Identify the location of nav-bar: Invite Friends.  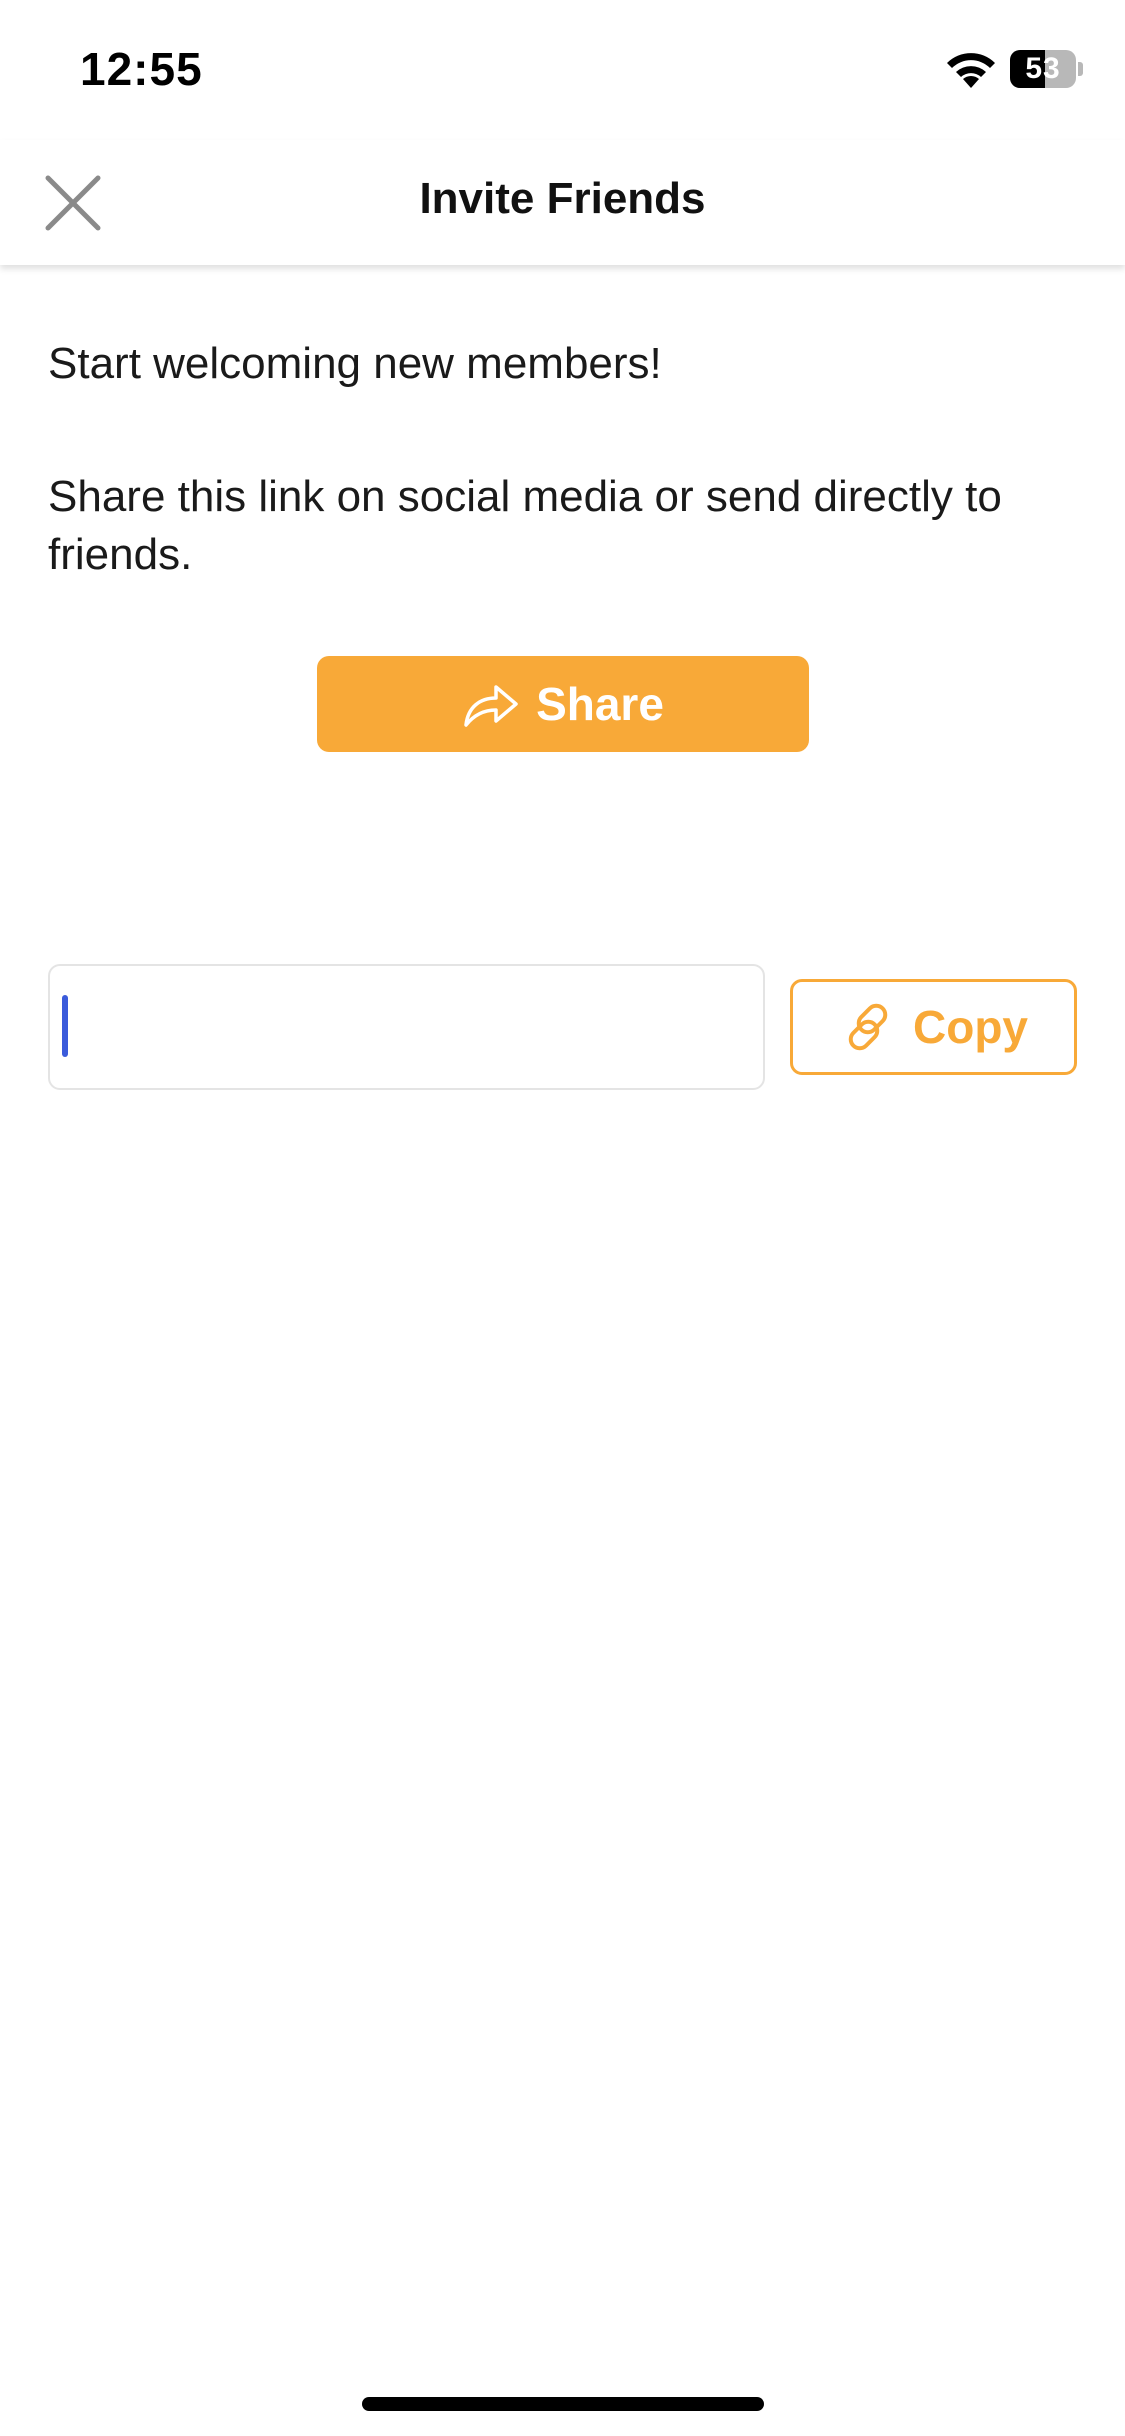
(562, 202).